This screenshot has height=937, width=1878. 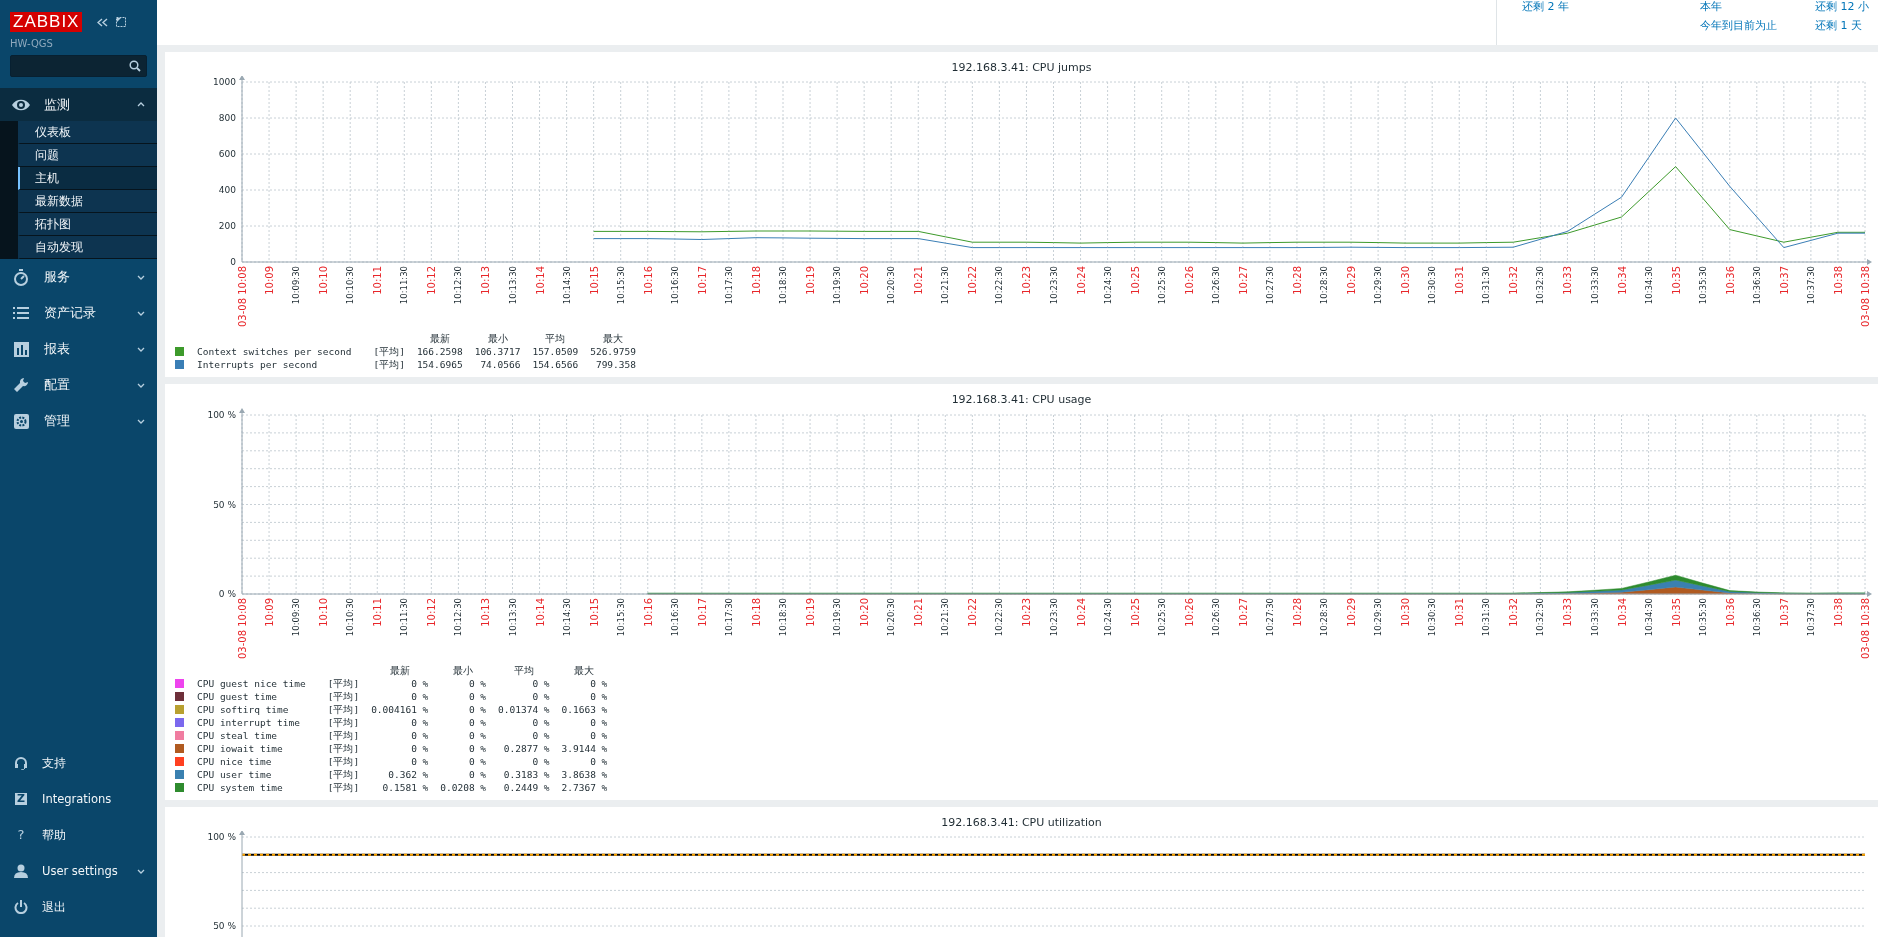 What do you see at coordinates (227, 226) in the screenshot?
I see `y-tick-label: 200` at bounding box center [227, 226].